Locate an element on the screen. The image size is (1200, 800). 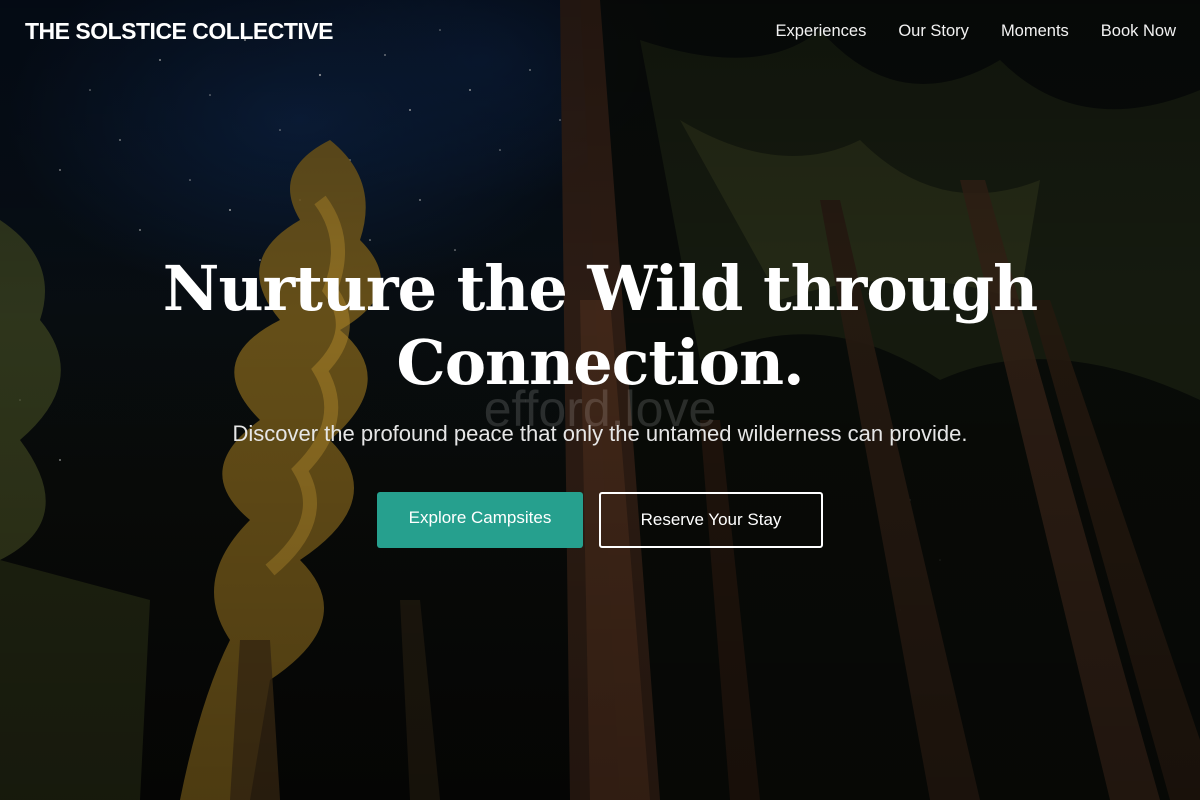
nav-links: Experiences Our Story Moments Book Now is located at coordinates (976, 31).